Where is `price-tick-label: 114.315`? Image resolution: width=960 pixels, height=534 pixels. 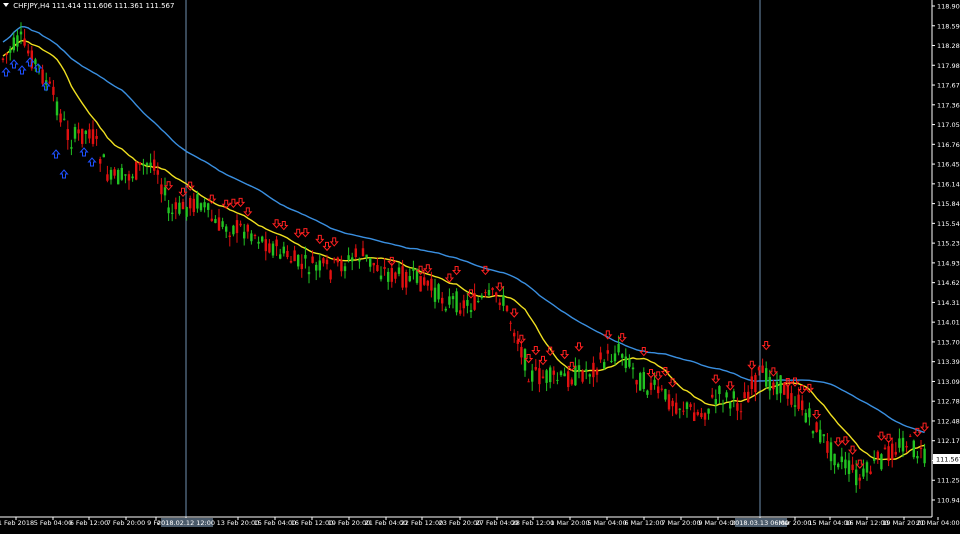 price-tick-label: 114.315 is located at coordinates (948, 303).